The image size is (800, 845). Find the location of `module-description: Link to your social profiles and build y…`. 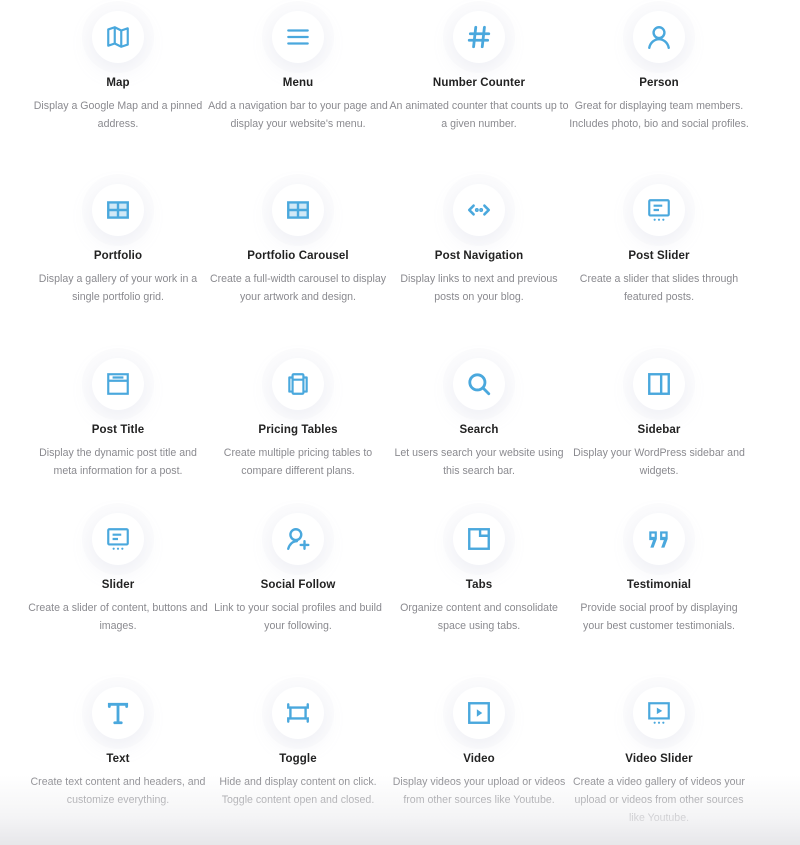

module-description: Link to your social profiles and build y… is located at coordinates (298, 617).